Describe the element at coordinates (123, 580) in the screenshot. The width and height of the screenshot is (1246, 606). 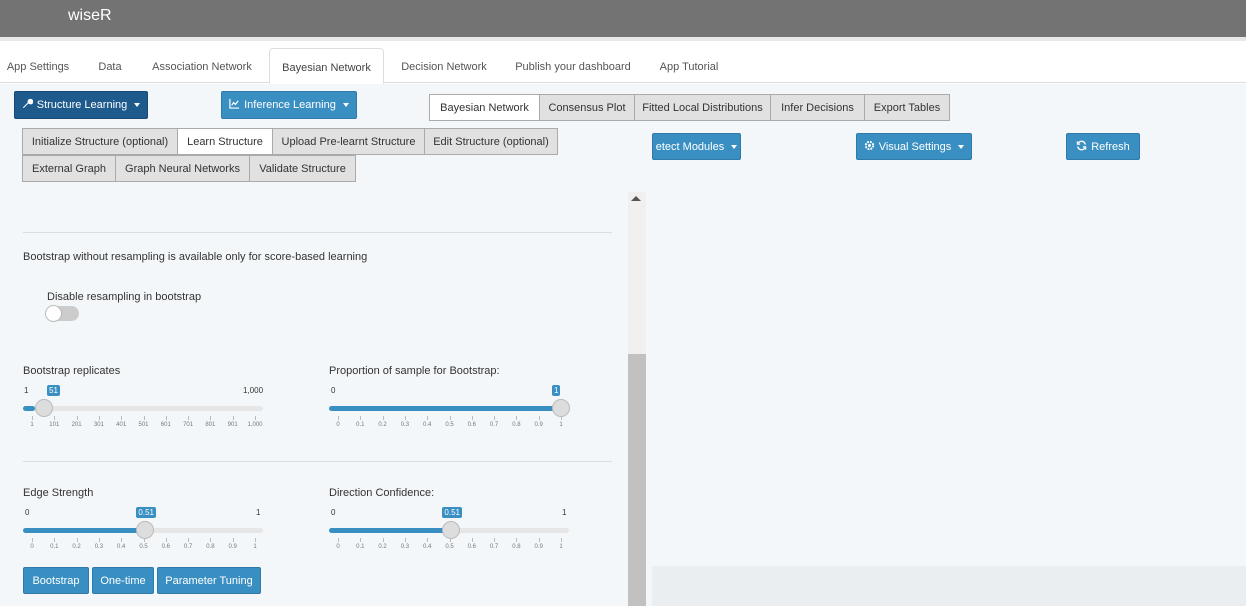
I see `one-time-button: One-time` at that location.